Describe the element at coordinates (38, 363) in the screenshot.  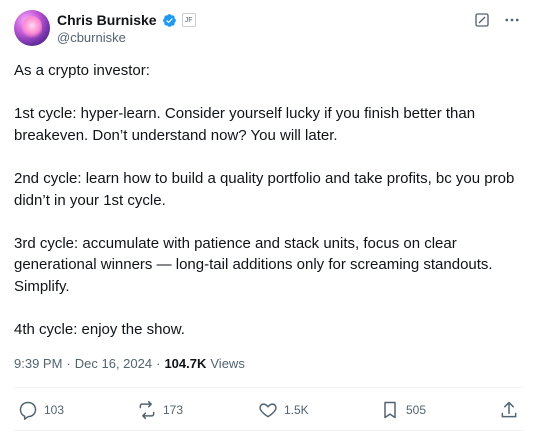
I see `tweet-time: 9:39 PM` at that location.